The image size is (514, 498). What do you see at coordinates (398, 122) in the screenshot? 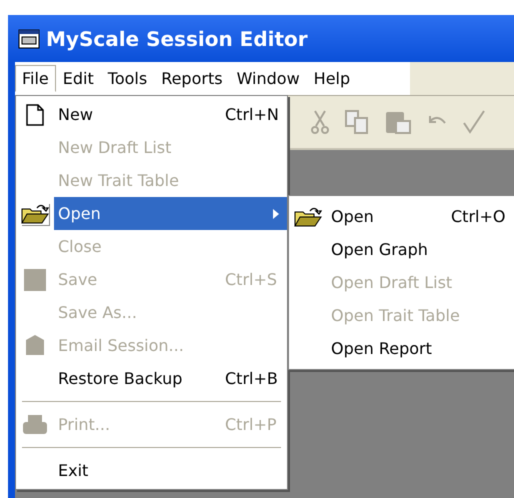
I see `clipboard-icon` at bounding box center [398, 122].